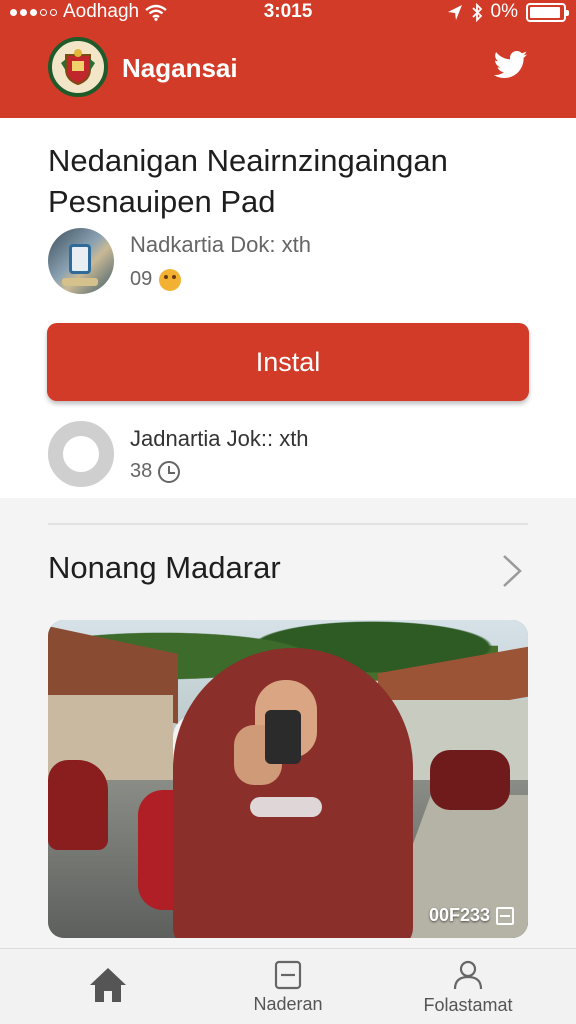  I want to click on nav-folastamat: Folastamat, so click(468, 986).